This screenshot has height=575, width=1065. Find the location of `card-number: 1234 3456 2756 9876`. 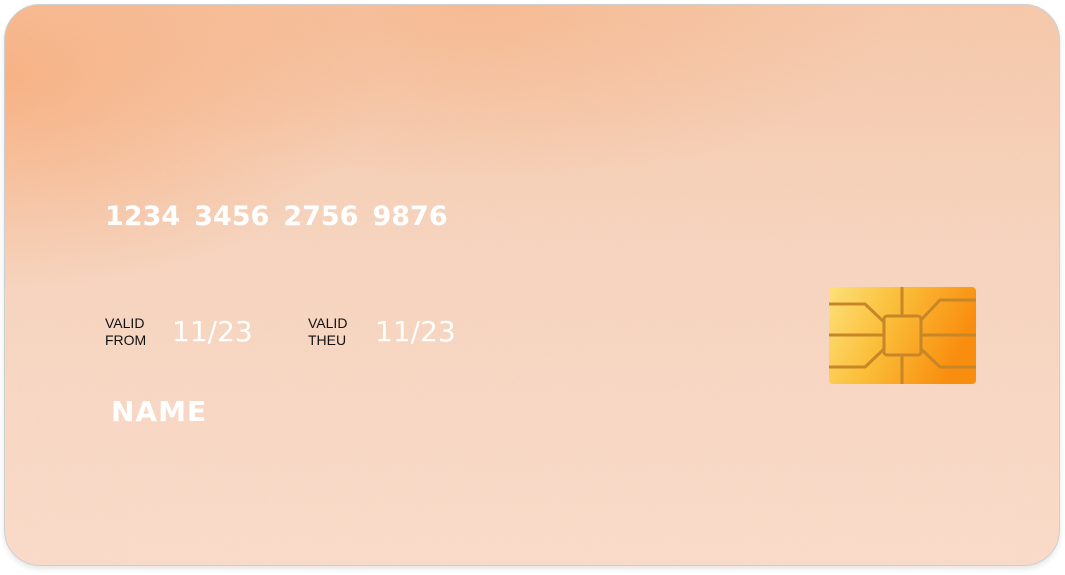

card-number: 1234 3456 2756 9876 is located at coordinates (283, 216).